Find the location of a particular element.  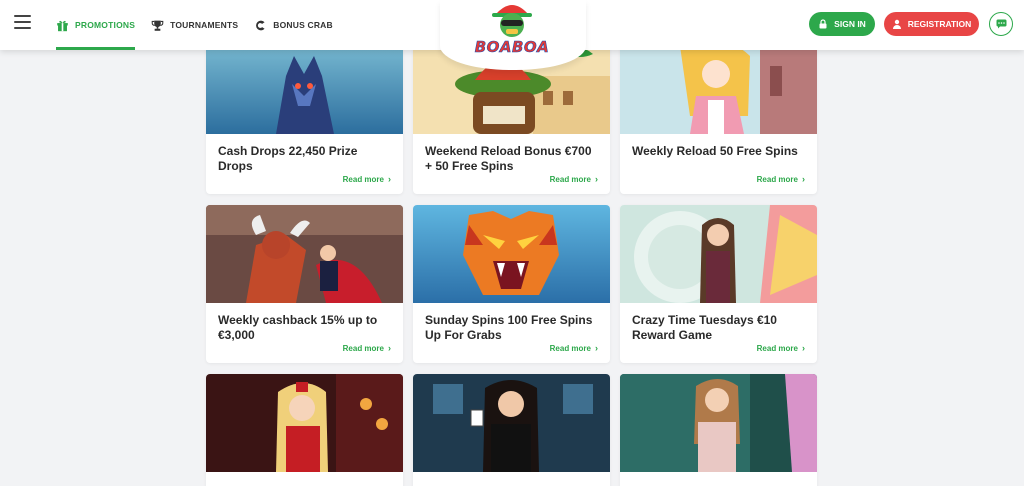

tiger-mask is located at coordinates (511, 254).